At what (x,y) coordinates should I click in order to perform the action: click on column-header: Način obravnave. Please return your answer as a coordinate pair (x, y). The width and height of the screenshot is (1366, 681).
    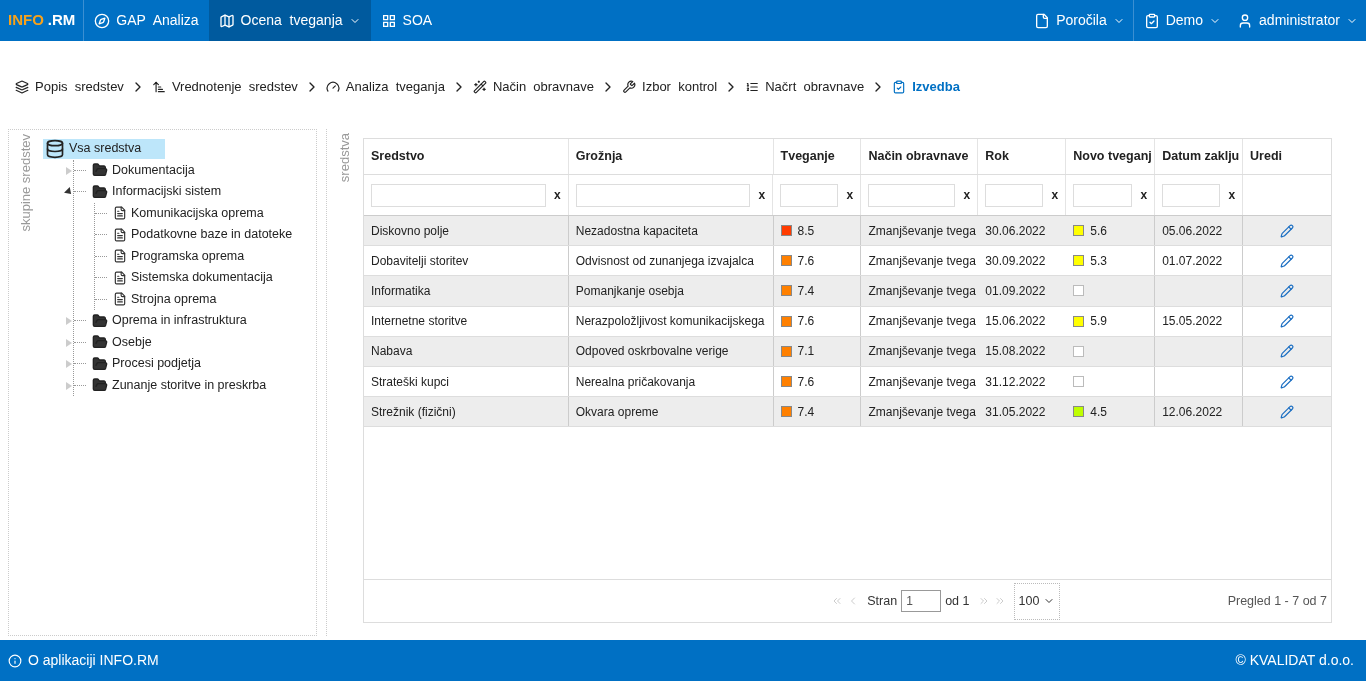
    Looking at the image, I should click on (918, 156).